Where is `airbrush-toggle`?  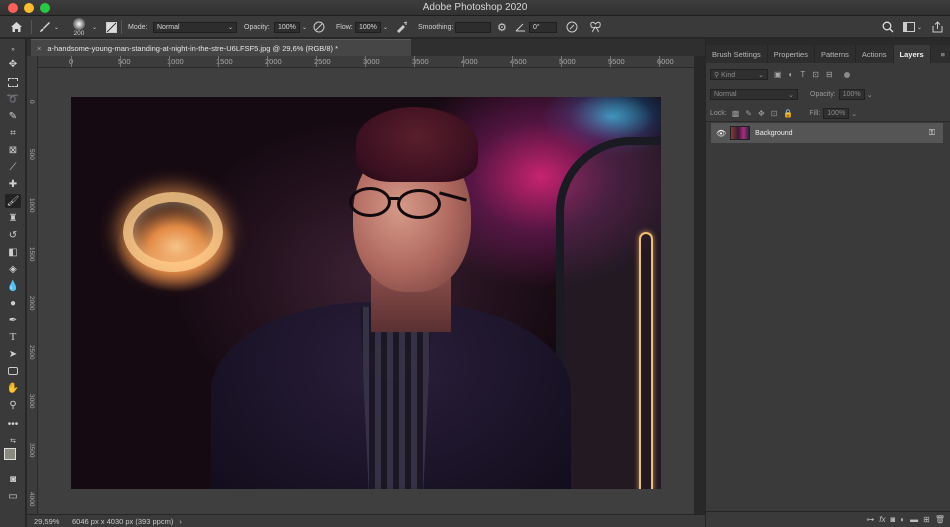 airbrush-toggle is located at coordinates (401, 27).